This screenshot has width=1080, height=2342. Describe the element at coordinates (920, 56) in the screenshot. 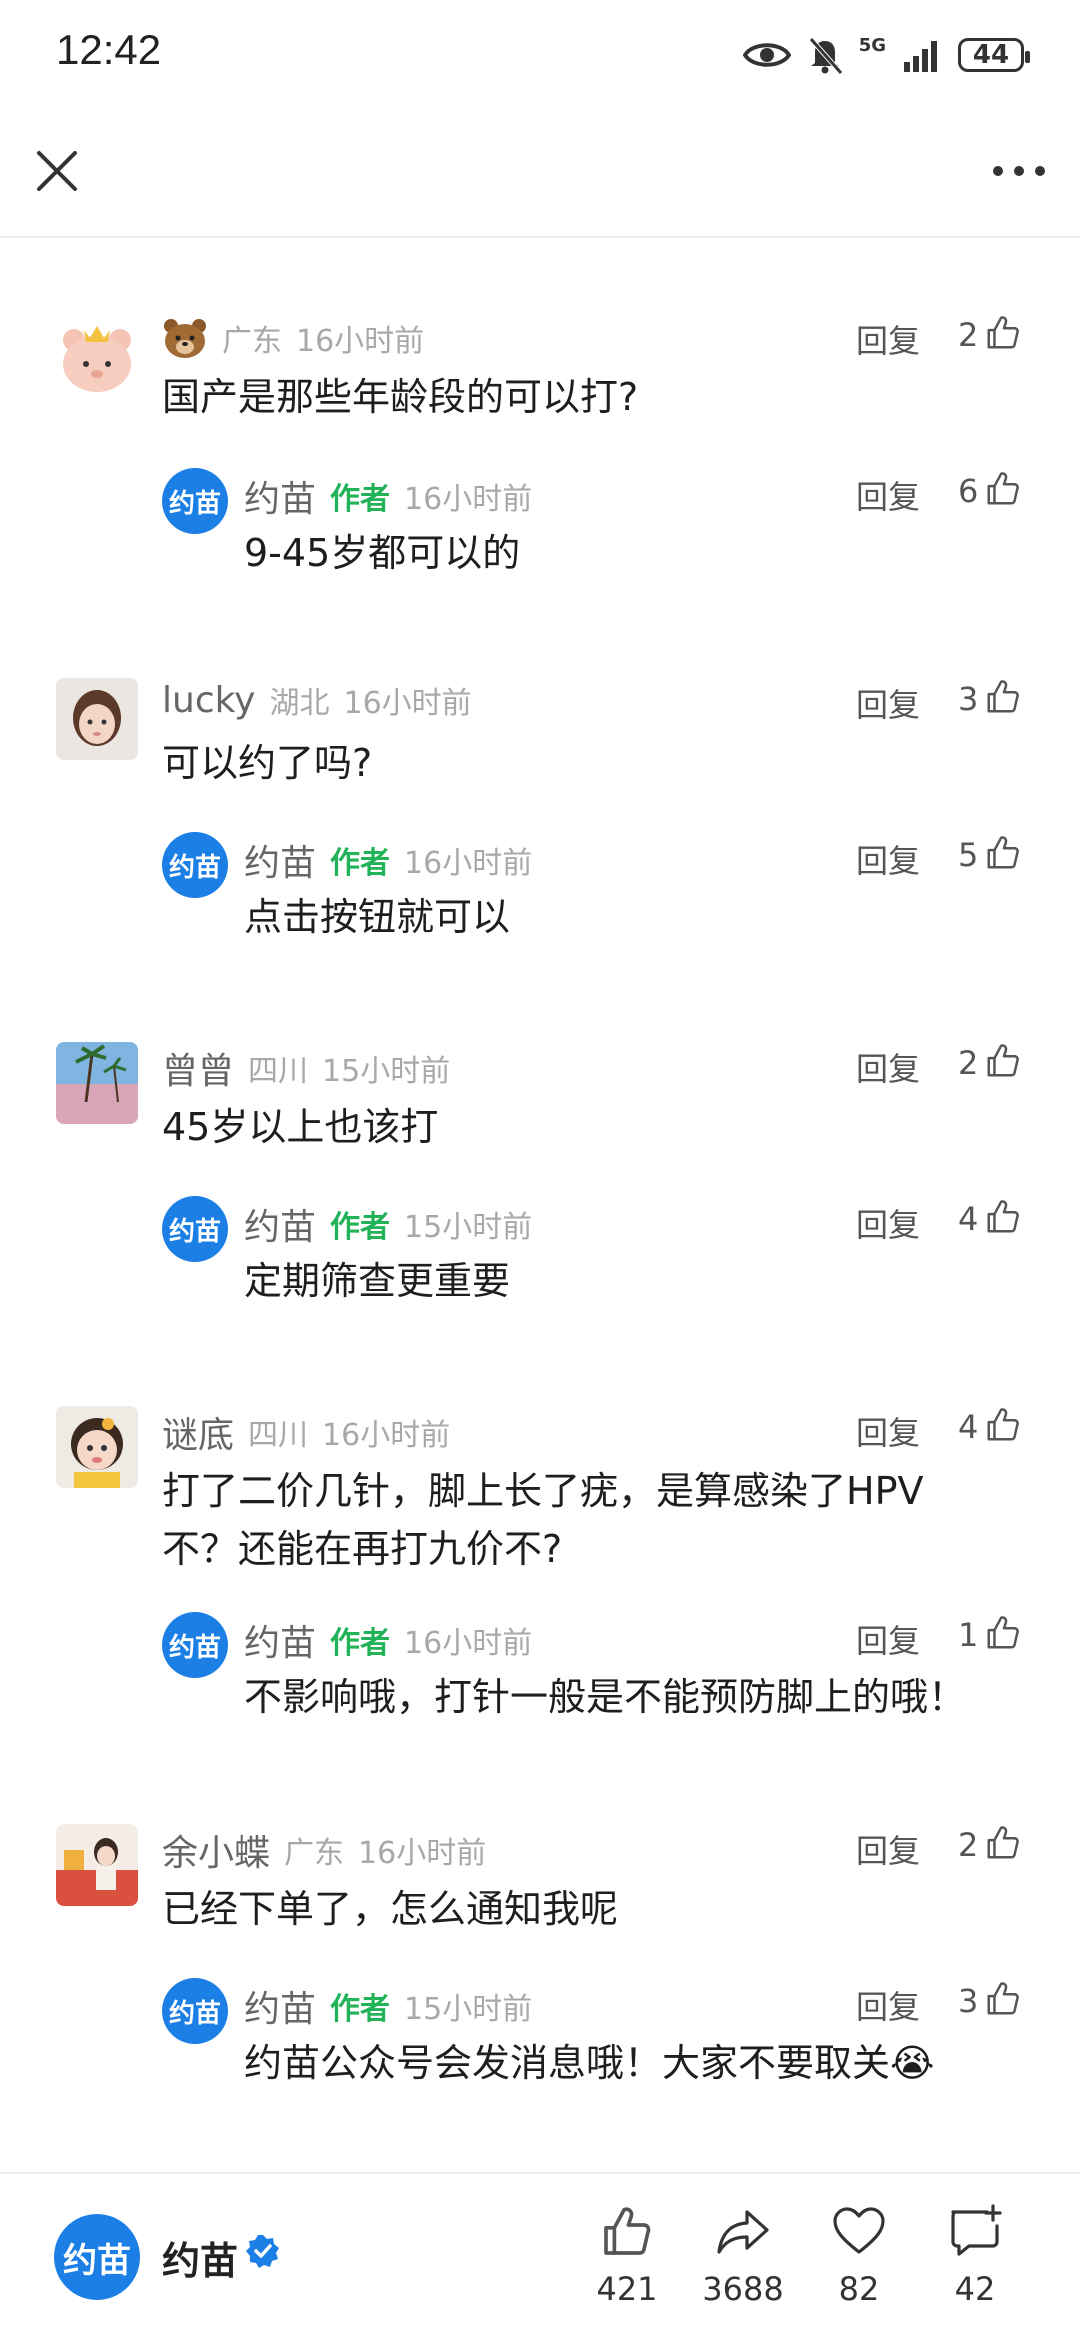

I see `signal-icon` at that location.